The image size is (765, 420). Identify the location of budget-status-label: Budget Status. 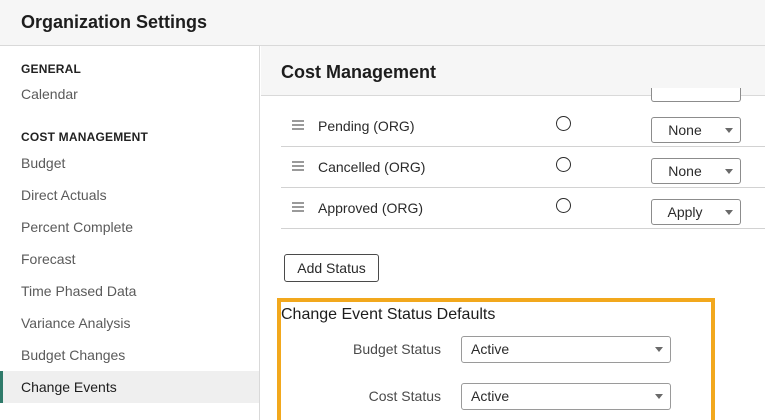
(397, 349).